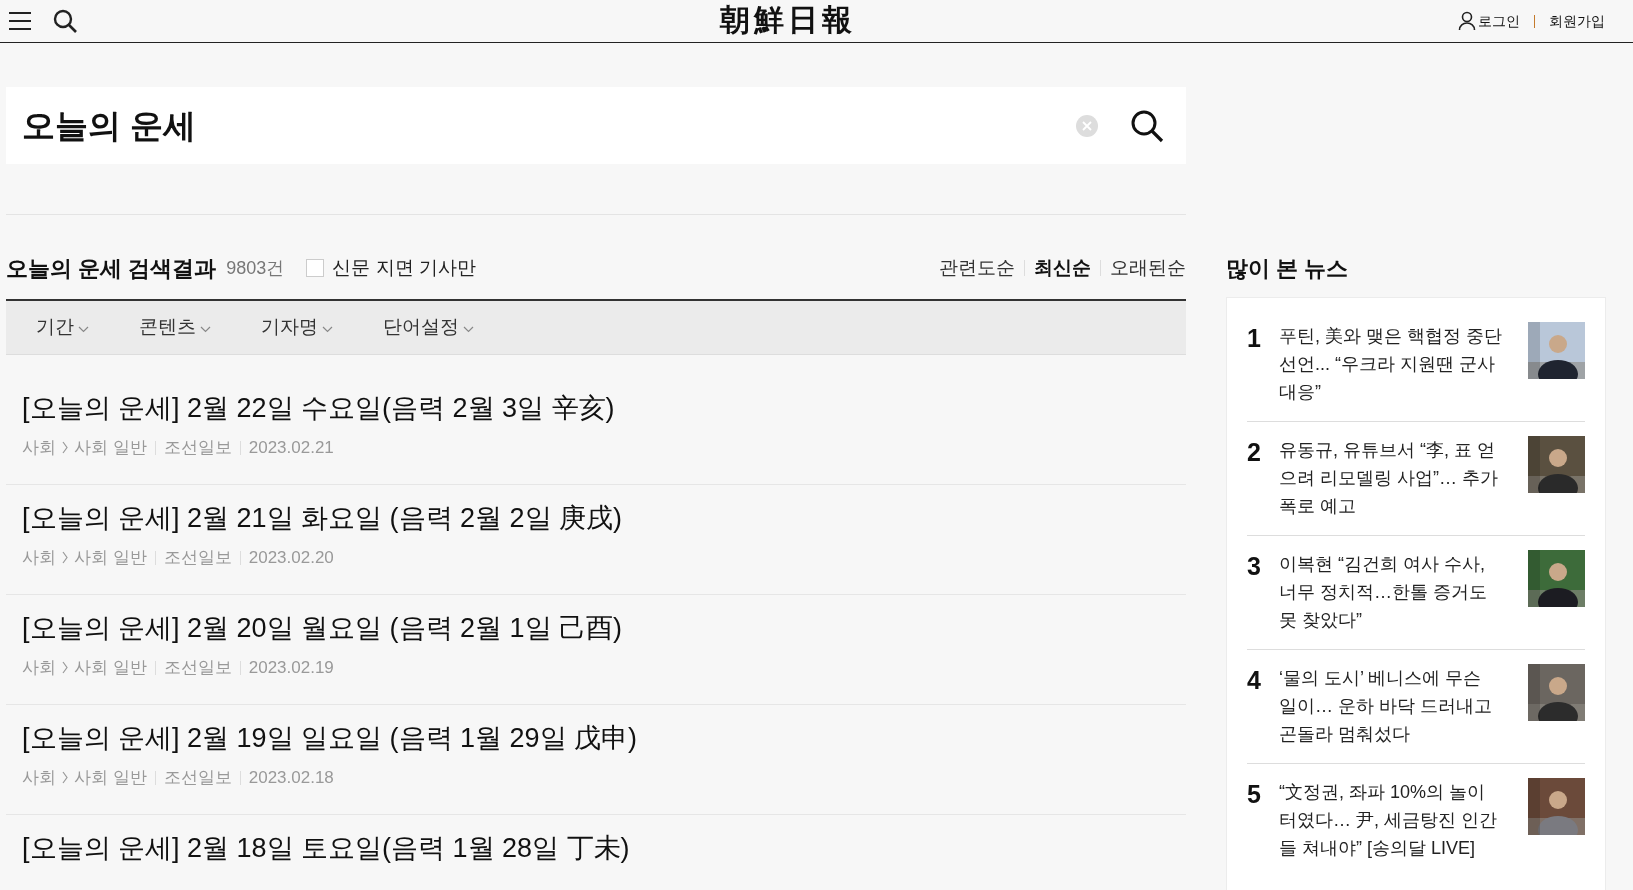 Image resolution: width=1633 pixels, height=890 pixels. What do you see at coordinates (291, 778) in the screenshot?
I see `article-date: 2023.02.18` at bounding box center [291, 778].